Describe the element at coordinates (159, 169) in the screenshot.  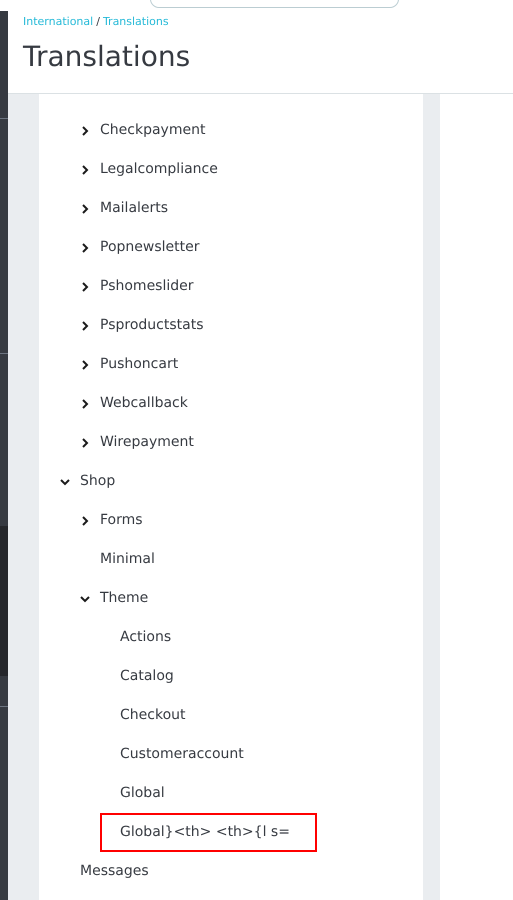
I see `tree-item: Legalcompliance` at that location.